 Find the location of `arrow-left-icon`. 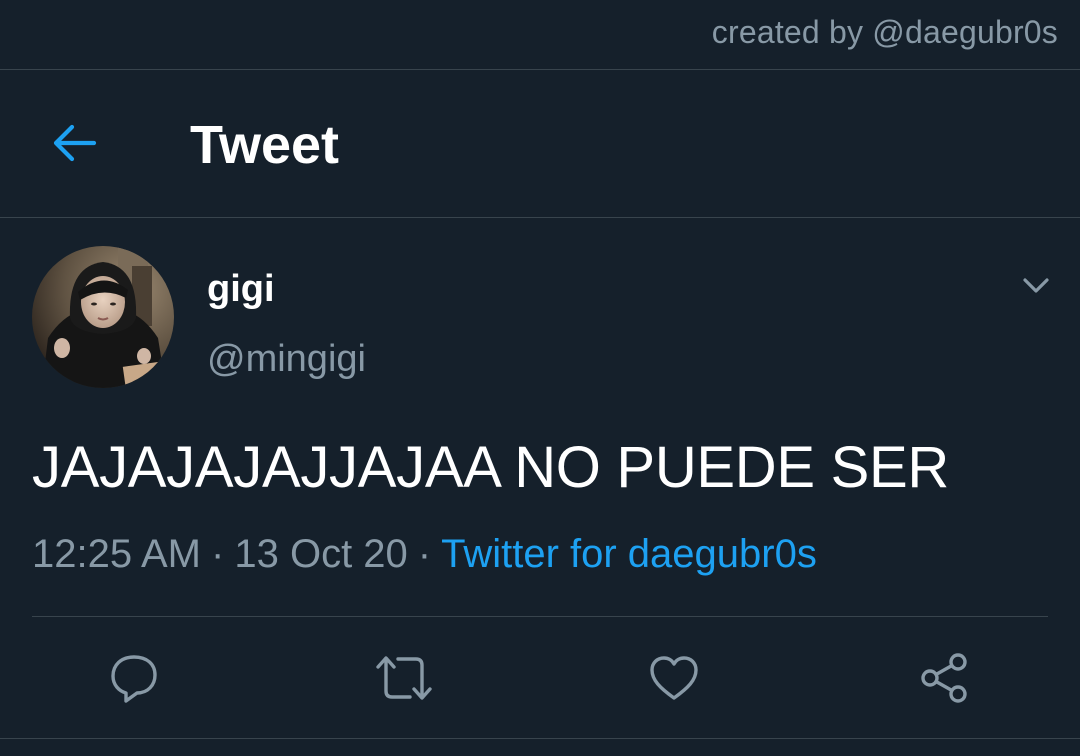

arrow-left-icon is located at coordinates (75, 143).